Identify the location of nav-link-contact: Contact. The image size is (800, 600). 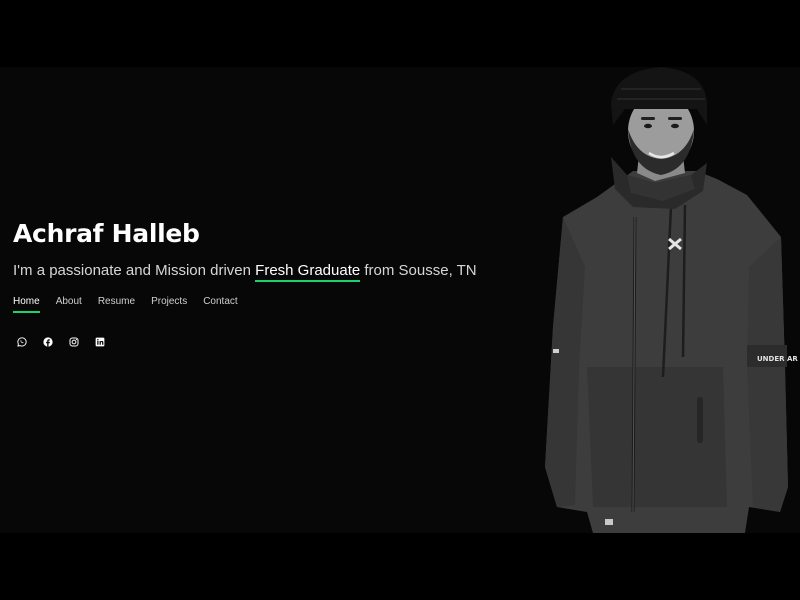
(220, 304).